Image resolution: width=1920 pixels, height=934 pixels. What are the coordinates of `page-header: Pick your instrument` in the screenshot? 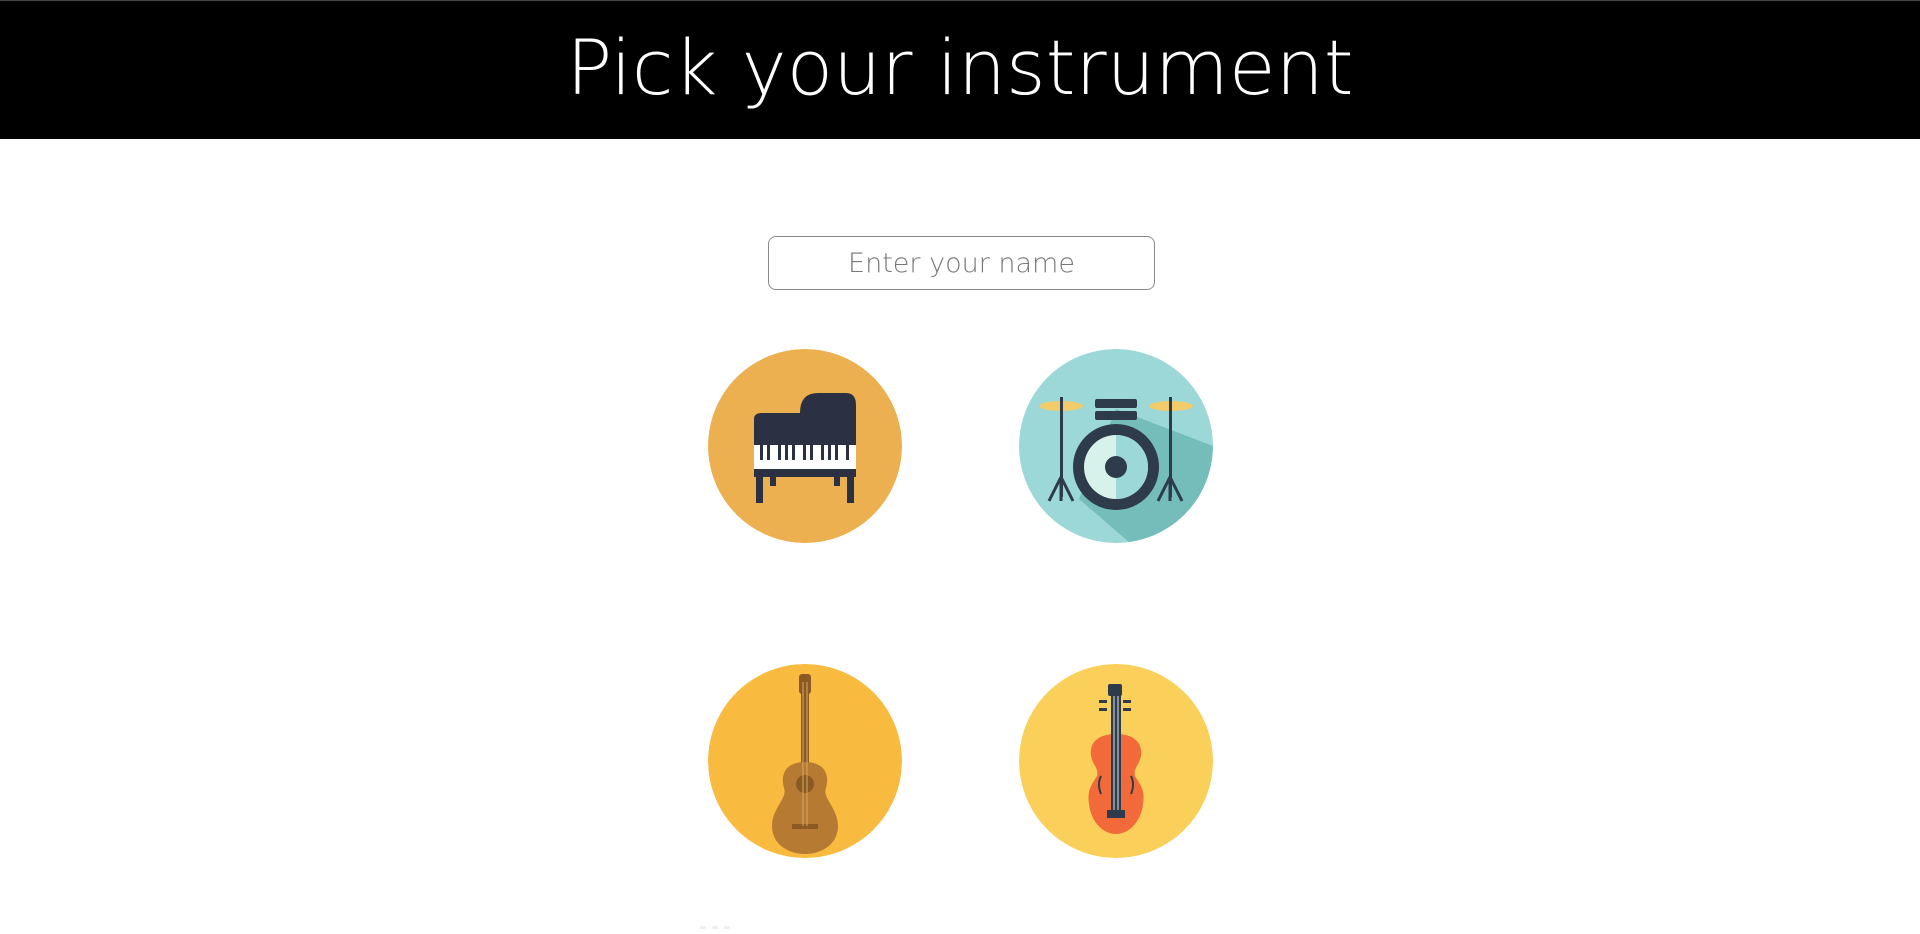 It's located at (960, 69).